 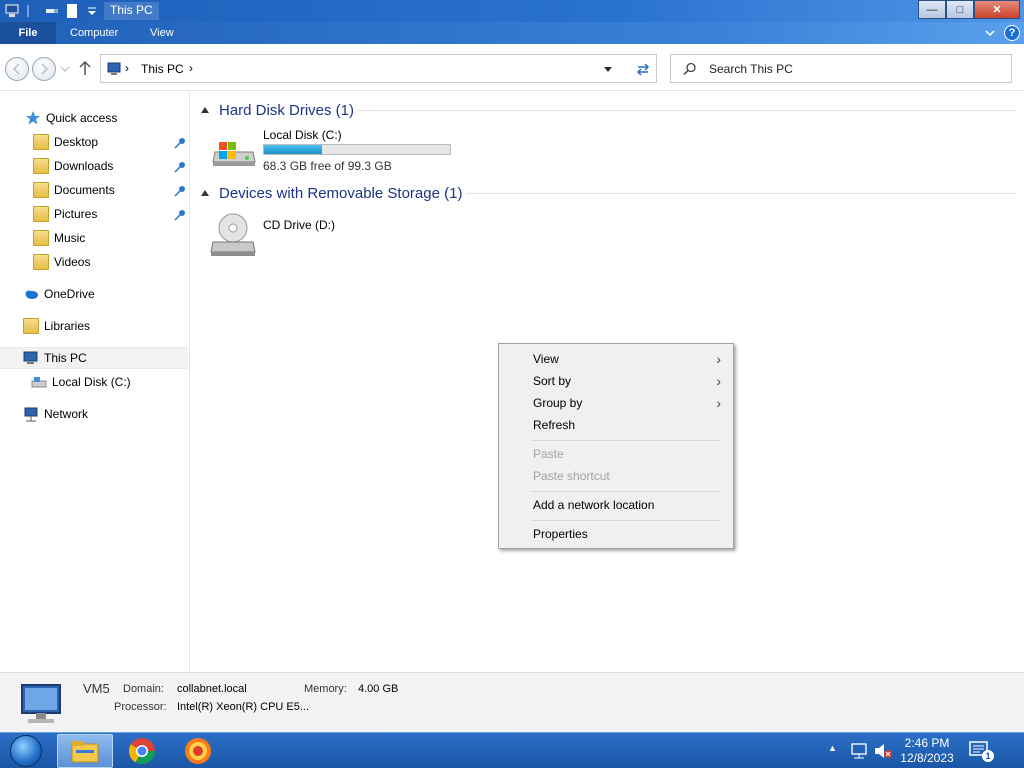 I want to click on star-icon, so click(x=33, y=118).